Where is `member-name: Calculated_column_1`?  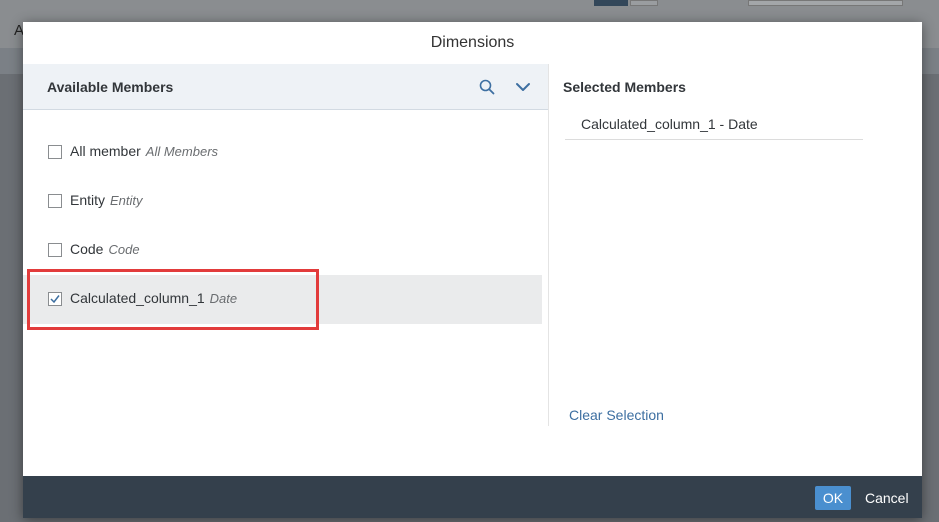 member-name: Calculated_column_1 is located at coordinates (137, 298).